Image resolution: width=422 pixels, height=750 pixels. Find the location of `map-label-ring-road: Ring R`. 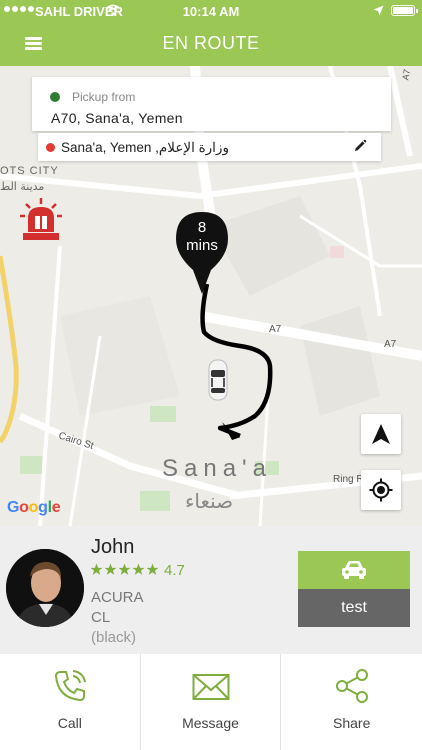

map-label-ring-road: Ring R is located at coordinates (348, 479).